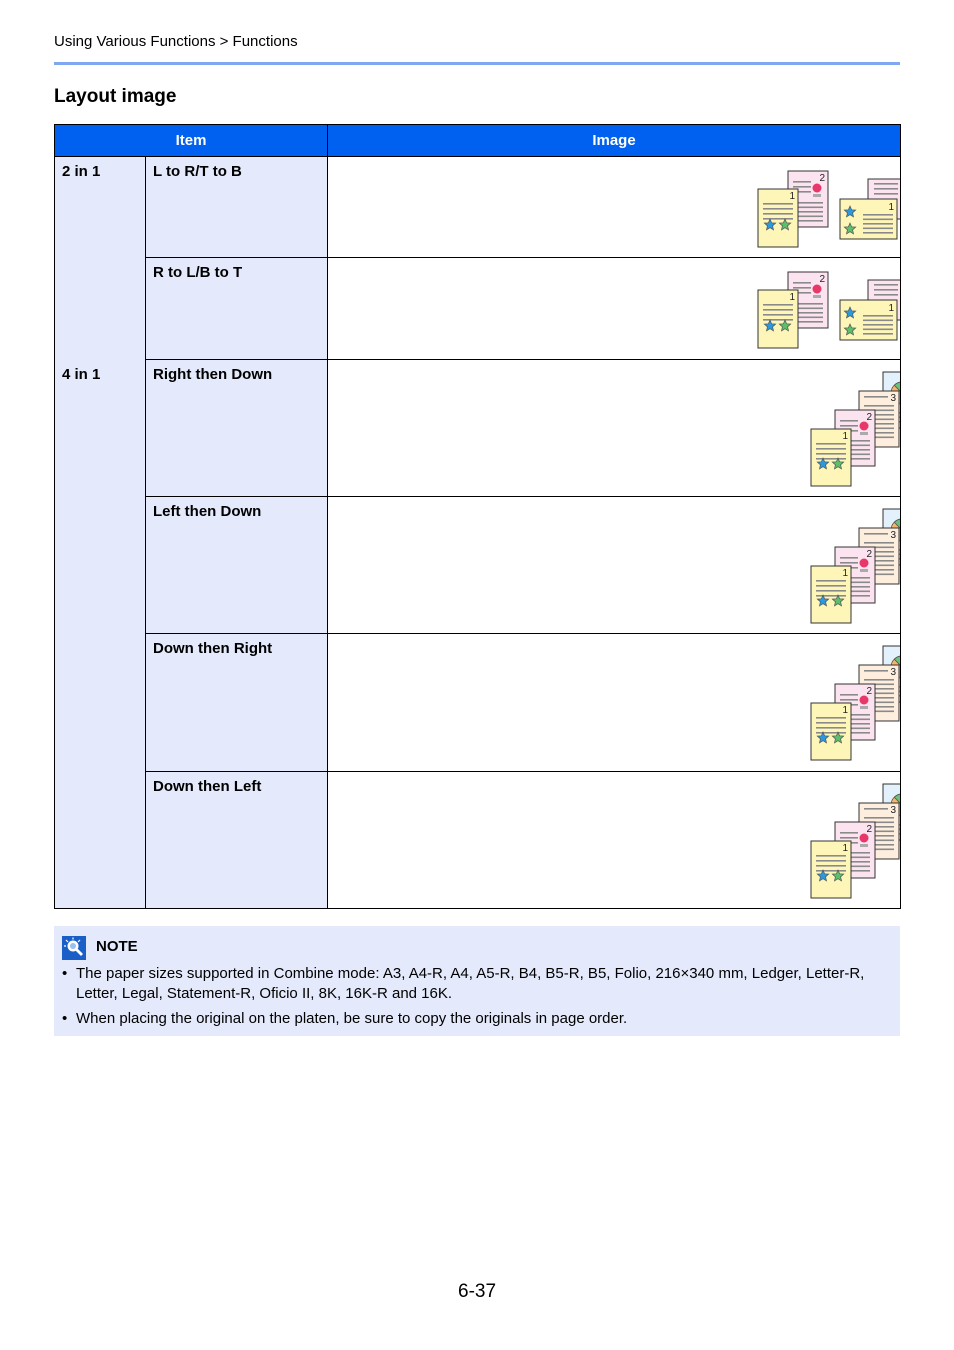 The height and width of the screenshot is (1350, 954). What do you see at coordinates (855, 841) in the screenshot?
I see `illustration-4in1-down-left: 43213142` at bounding box center [855, 841].